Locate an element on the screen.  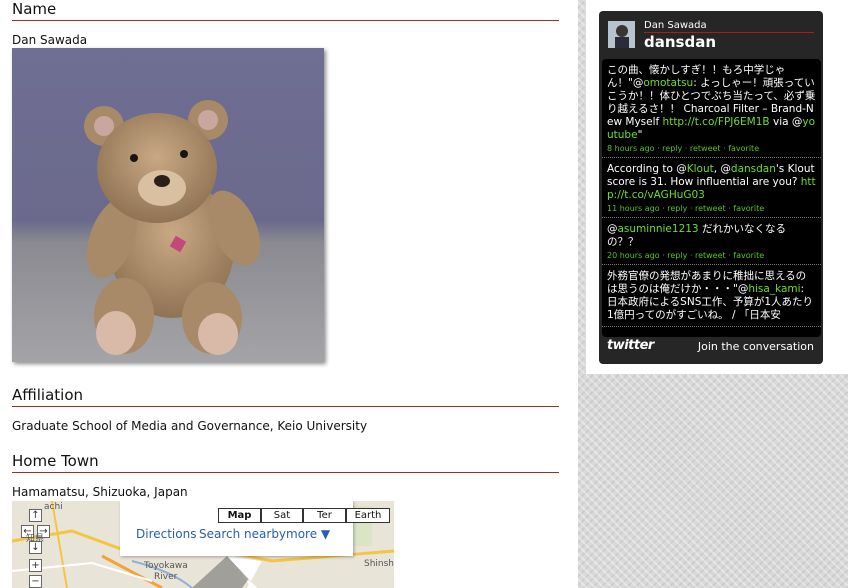
map-label-toyokawa: Toyokawa is located at coordinates (166, 566).